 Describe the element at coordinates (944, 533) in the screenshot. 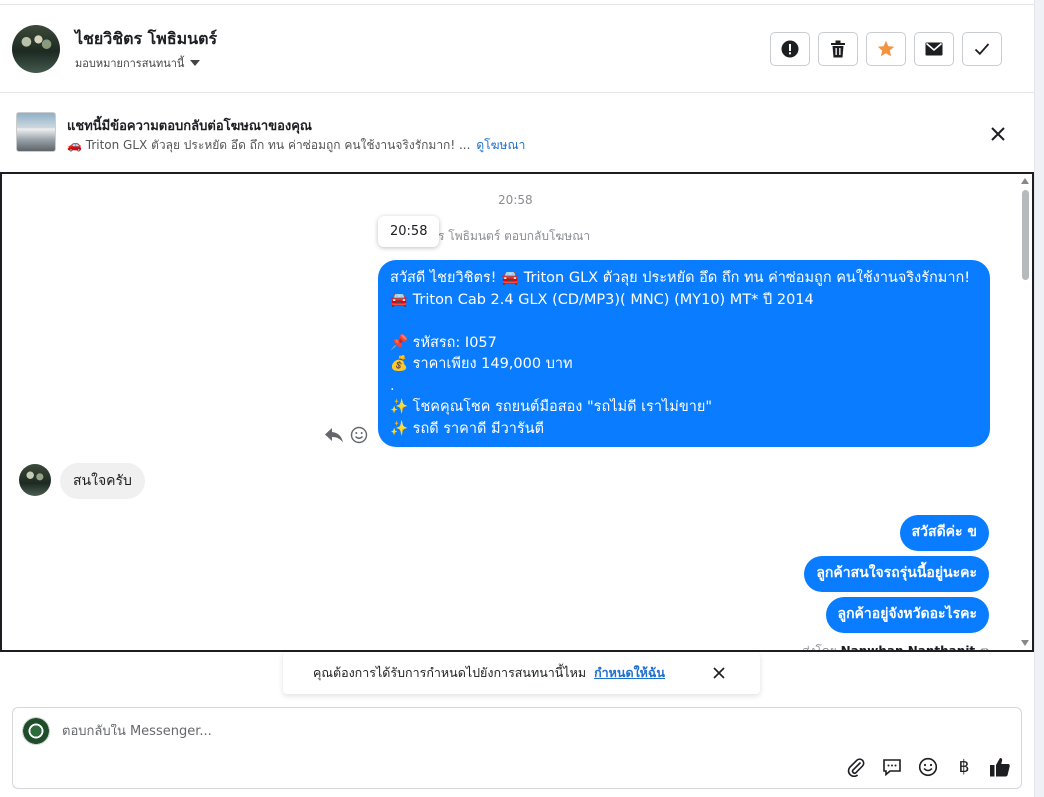

I see `outgoing-message: สวัสดีค่ะ ข` at that location.